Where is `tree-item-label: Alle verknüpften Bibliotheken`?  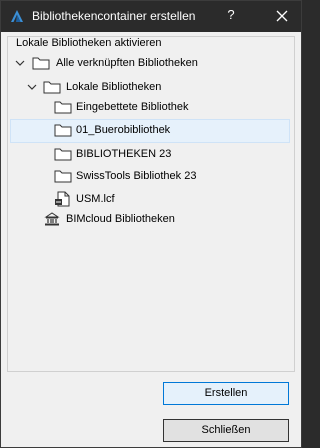
tree-item-label: Alle verknüpften Bibliotheken is located at coordinates (127, 63).